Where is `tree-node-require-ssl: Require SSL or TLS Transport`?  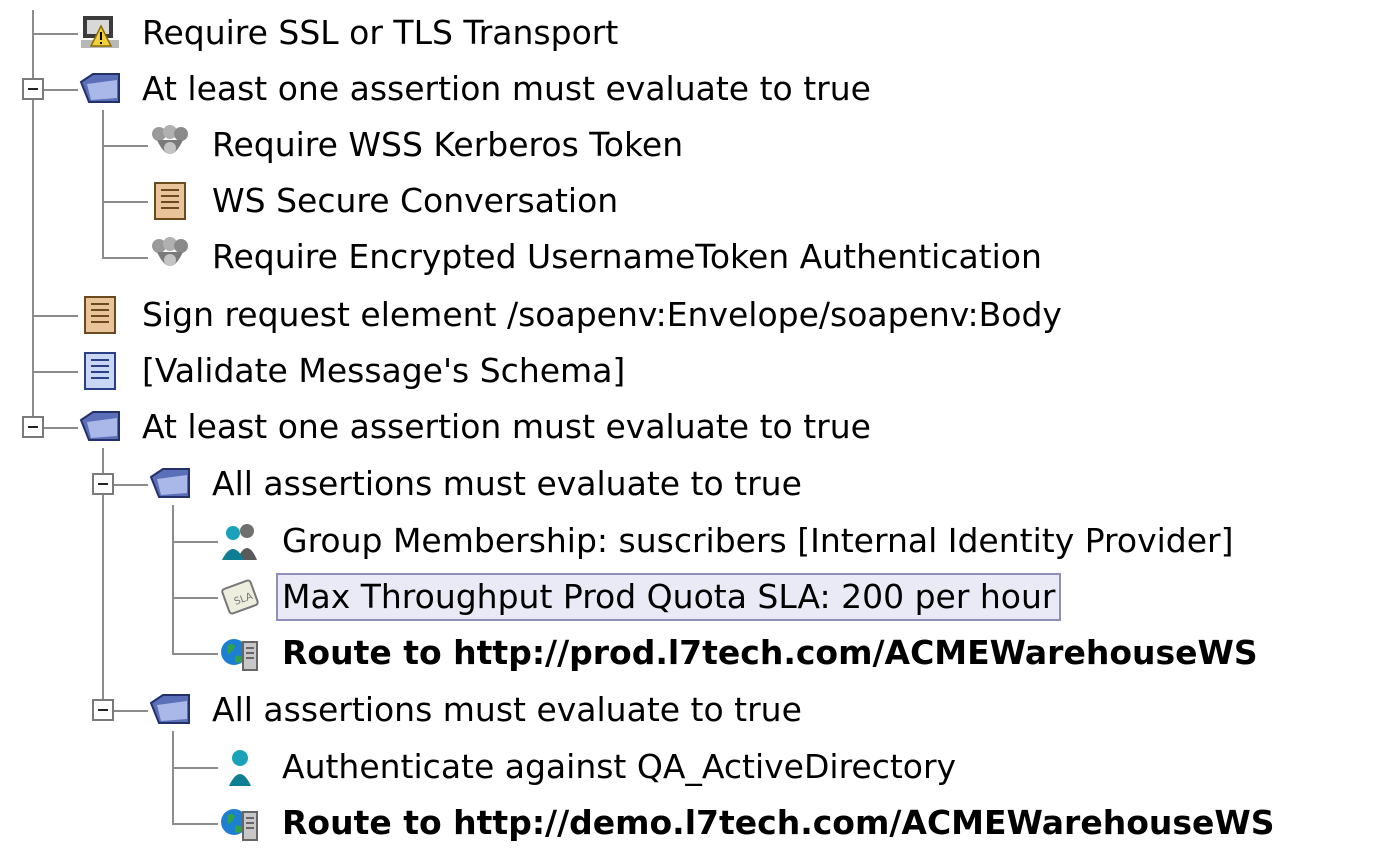
tree-node-require-ssl: Require SSL or TLS Transport is located at coordinates (351, 33).